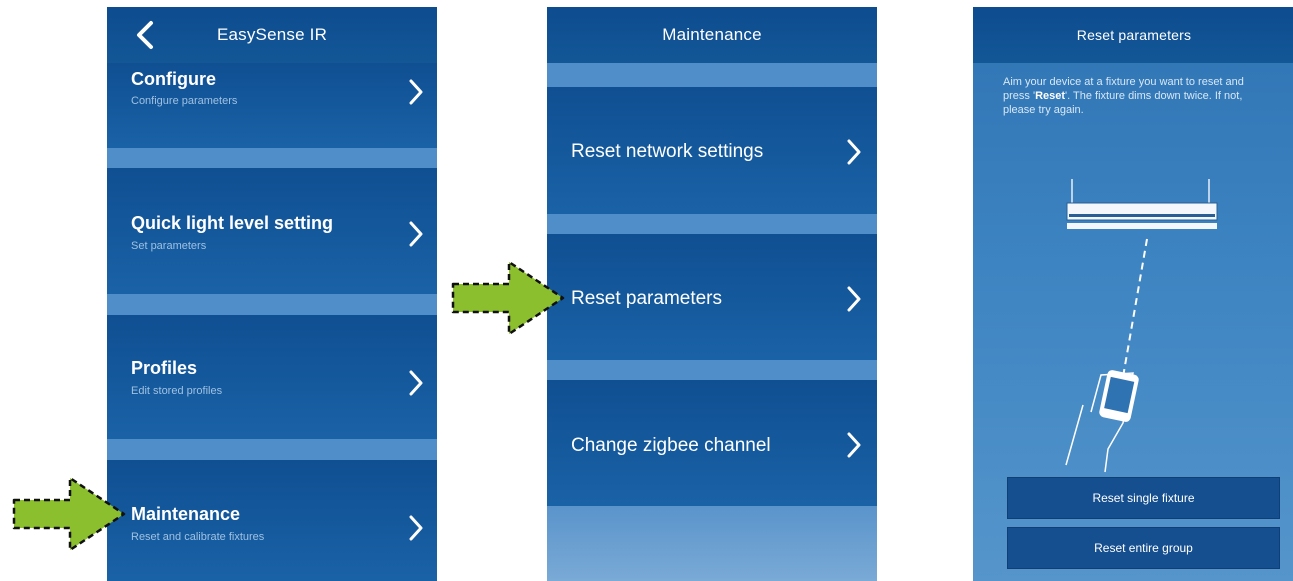 The width and height of the screenshot is (1293, 581). Describe the element at coordinates (1141, 326) in the screenshot. I see `fixture-illustration` at that location.